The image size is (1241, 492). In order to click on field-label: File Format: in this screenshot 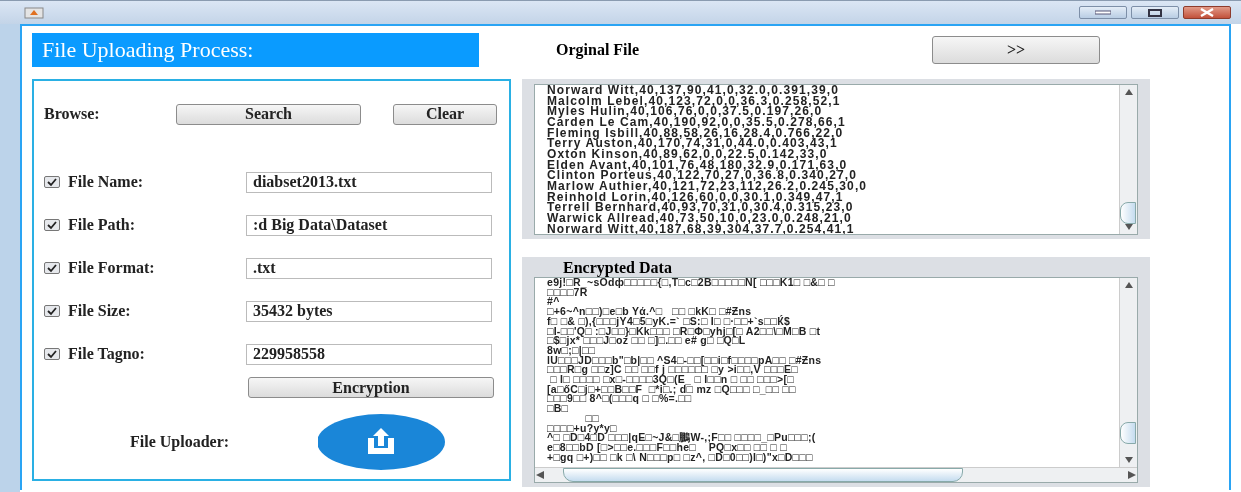, I will do `click(112, 268)`.